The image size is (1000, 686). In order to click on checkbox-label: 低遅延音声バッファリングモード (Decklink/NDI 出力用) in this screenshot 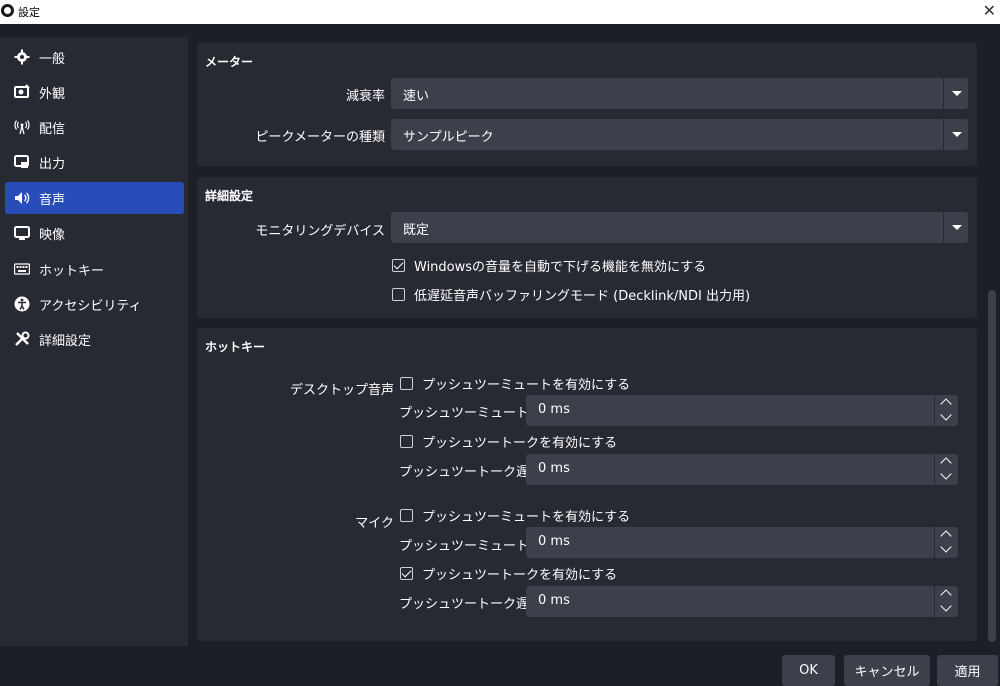, I will do `click(582, 296)`.